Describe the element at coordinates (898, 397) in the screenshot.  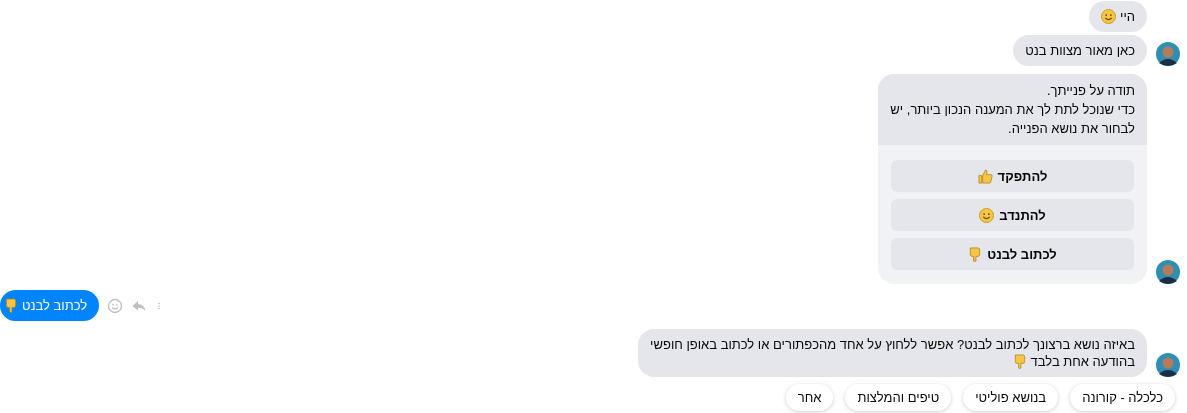
I see `quick-reply-button: טיפים והמלצות` at that location.